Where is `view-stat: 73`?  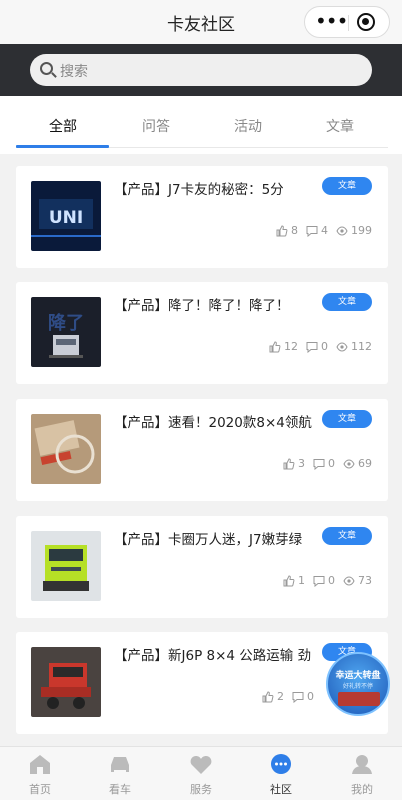
view-stat: 73 is located at coordinates (357, 580).